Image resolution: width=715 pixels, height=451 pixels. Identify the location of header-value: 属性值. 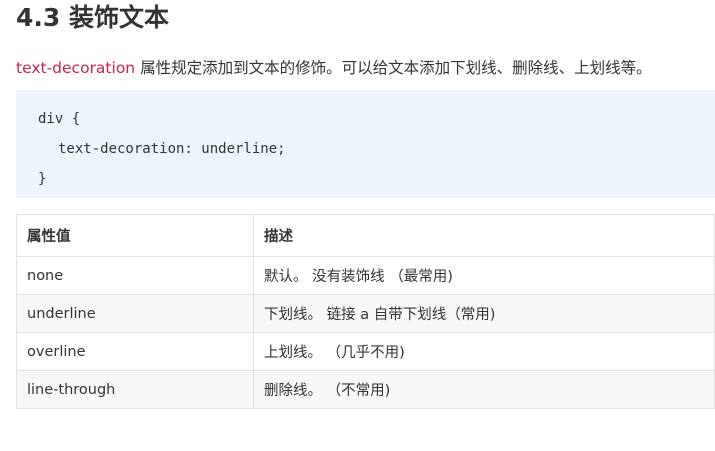
(135, 235).